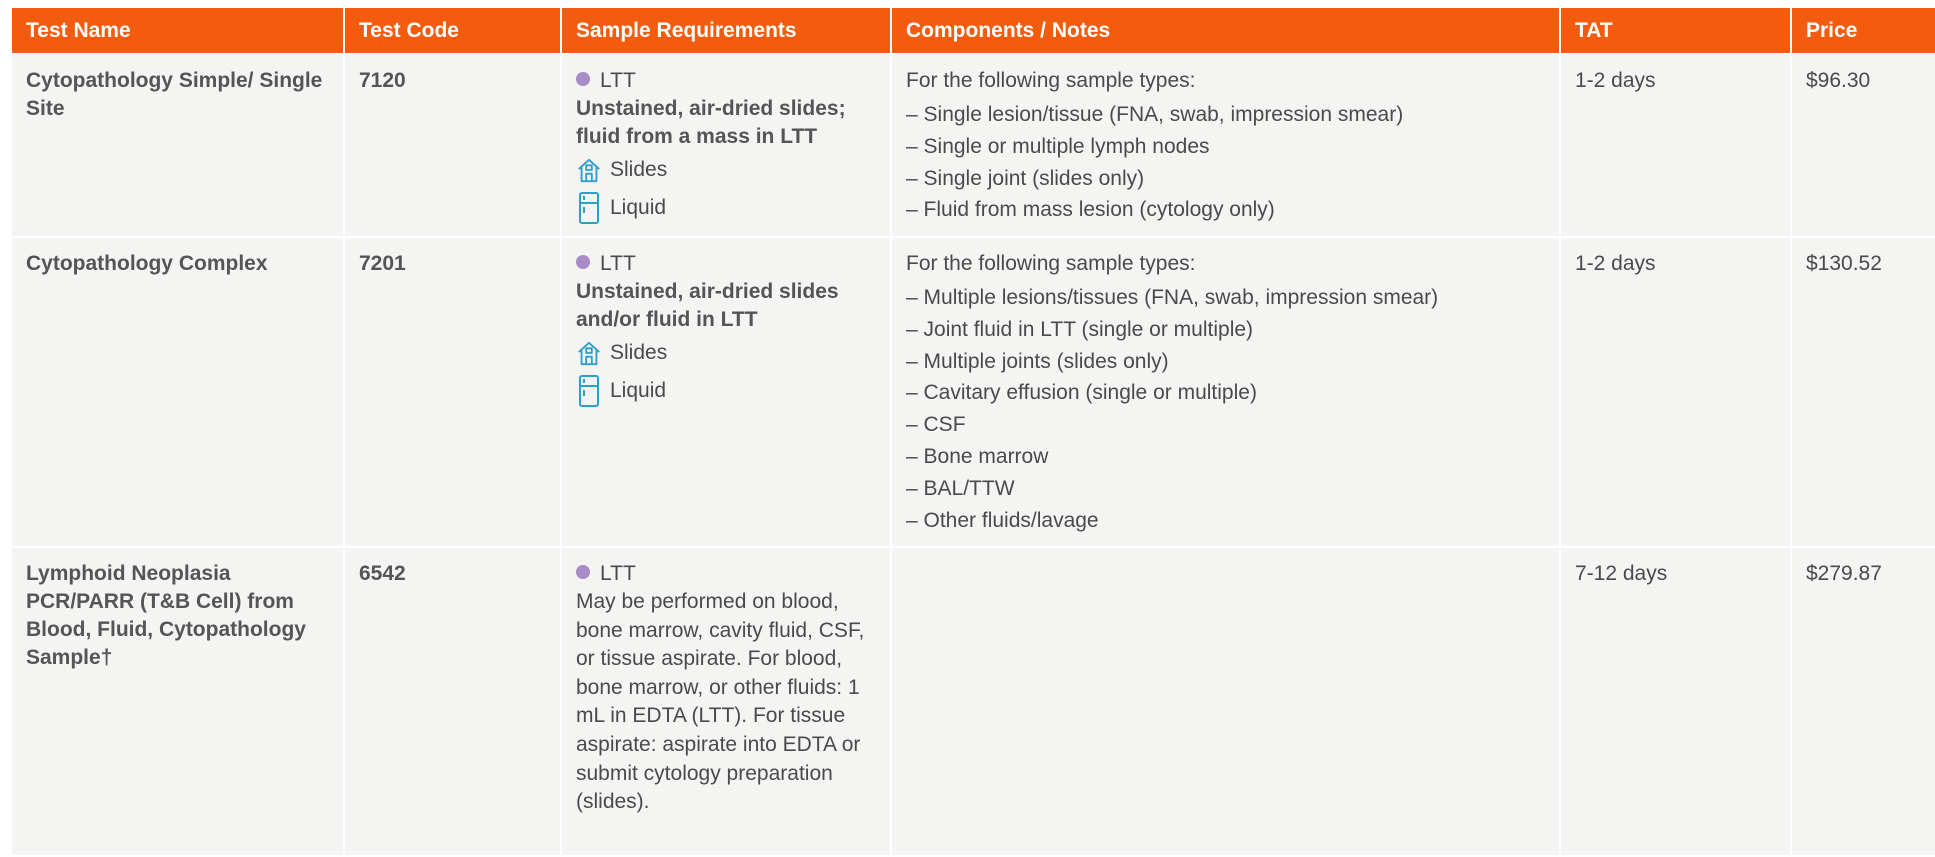 Image resolution: width=1935 pixels, height=857 pixels. Describe the element at coordinates (177, 30) in the screenshot. I see `header-test-name: Test Name` at that location.